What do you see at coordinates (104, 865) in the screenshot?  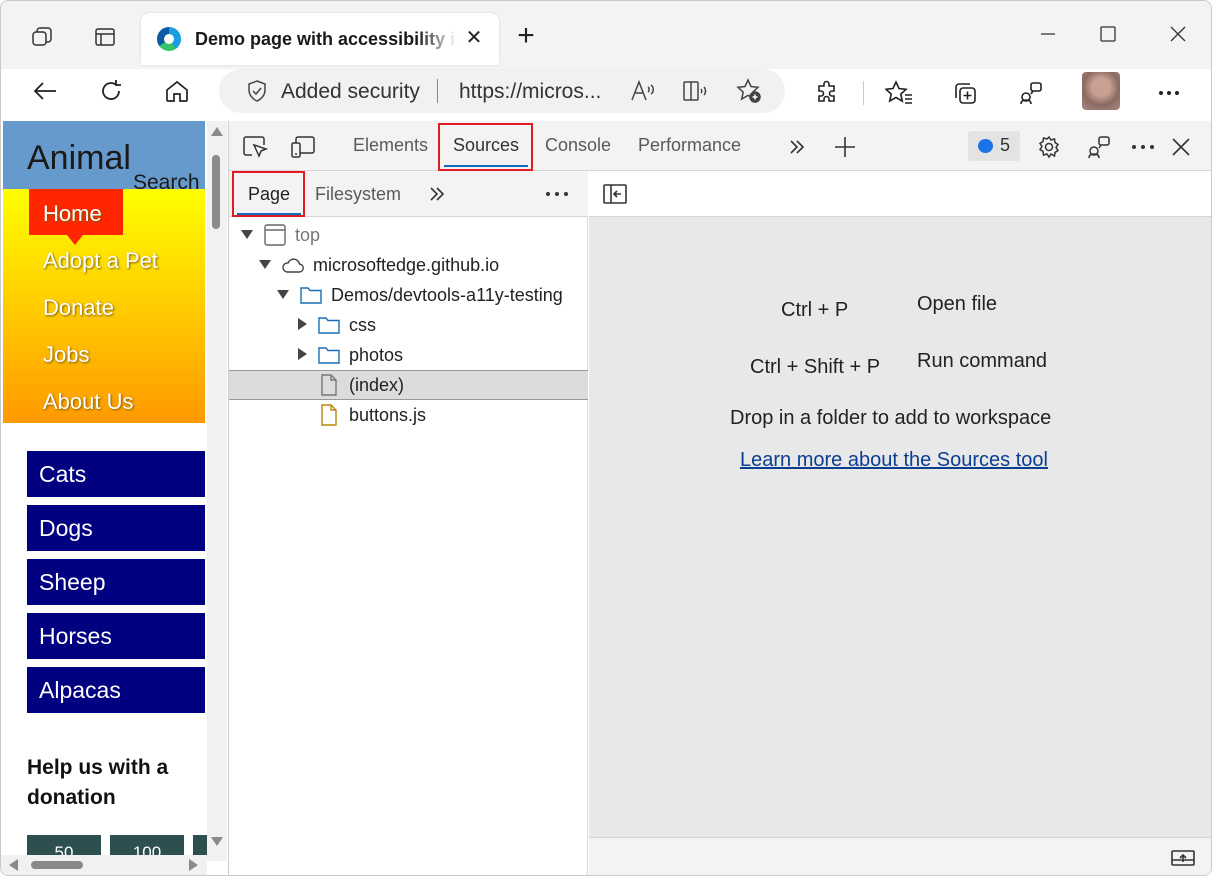 I see `horizontal-scrollbar` at bounding box center [104, 865].